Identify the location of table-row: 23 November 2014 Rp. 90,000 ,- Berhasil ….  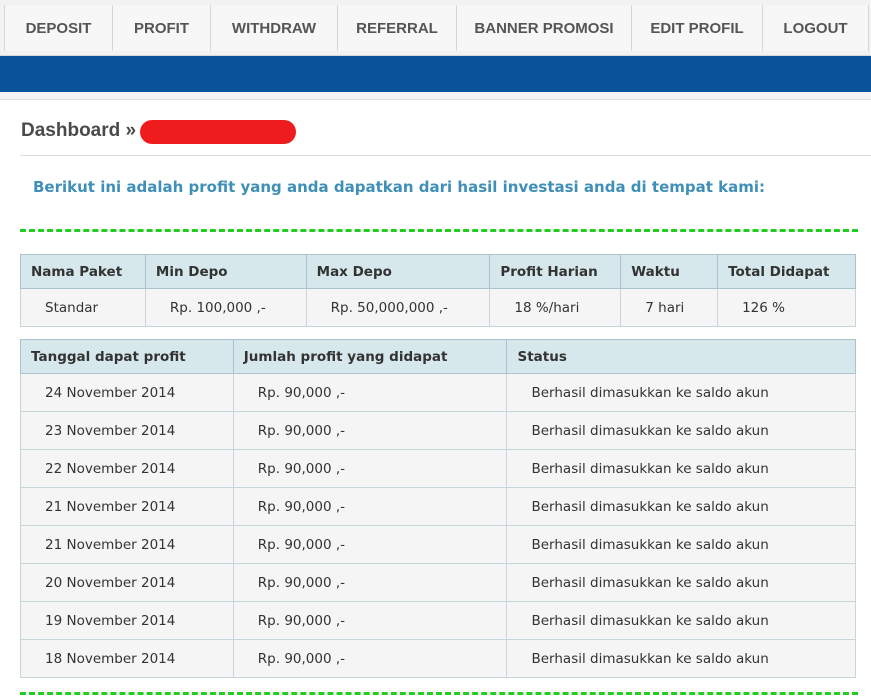
(438, 430).